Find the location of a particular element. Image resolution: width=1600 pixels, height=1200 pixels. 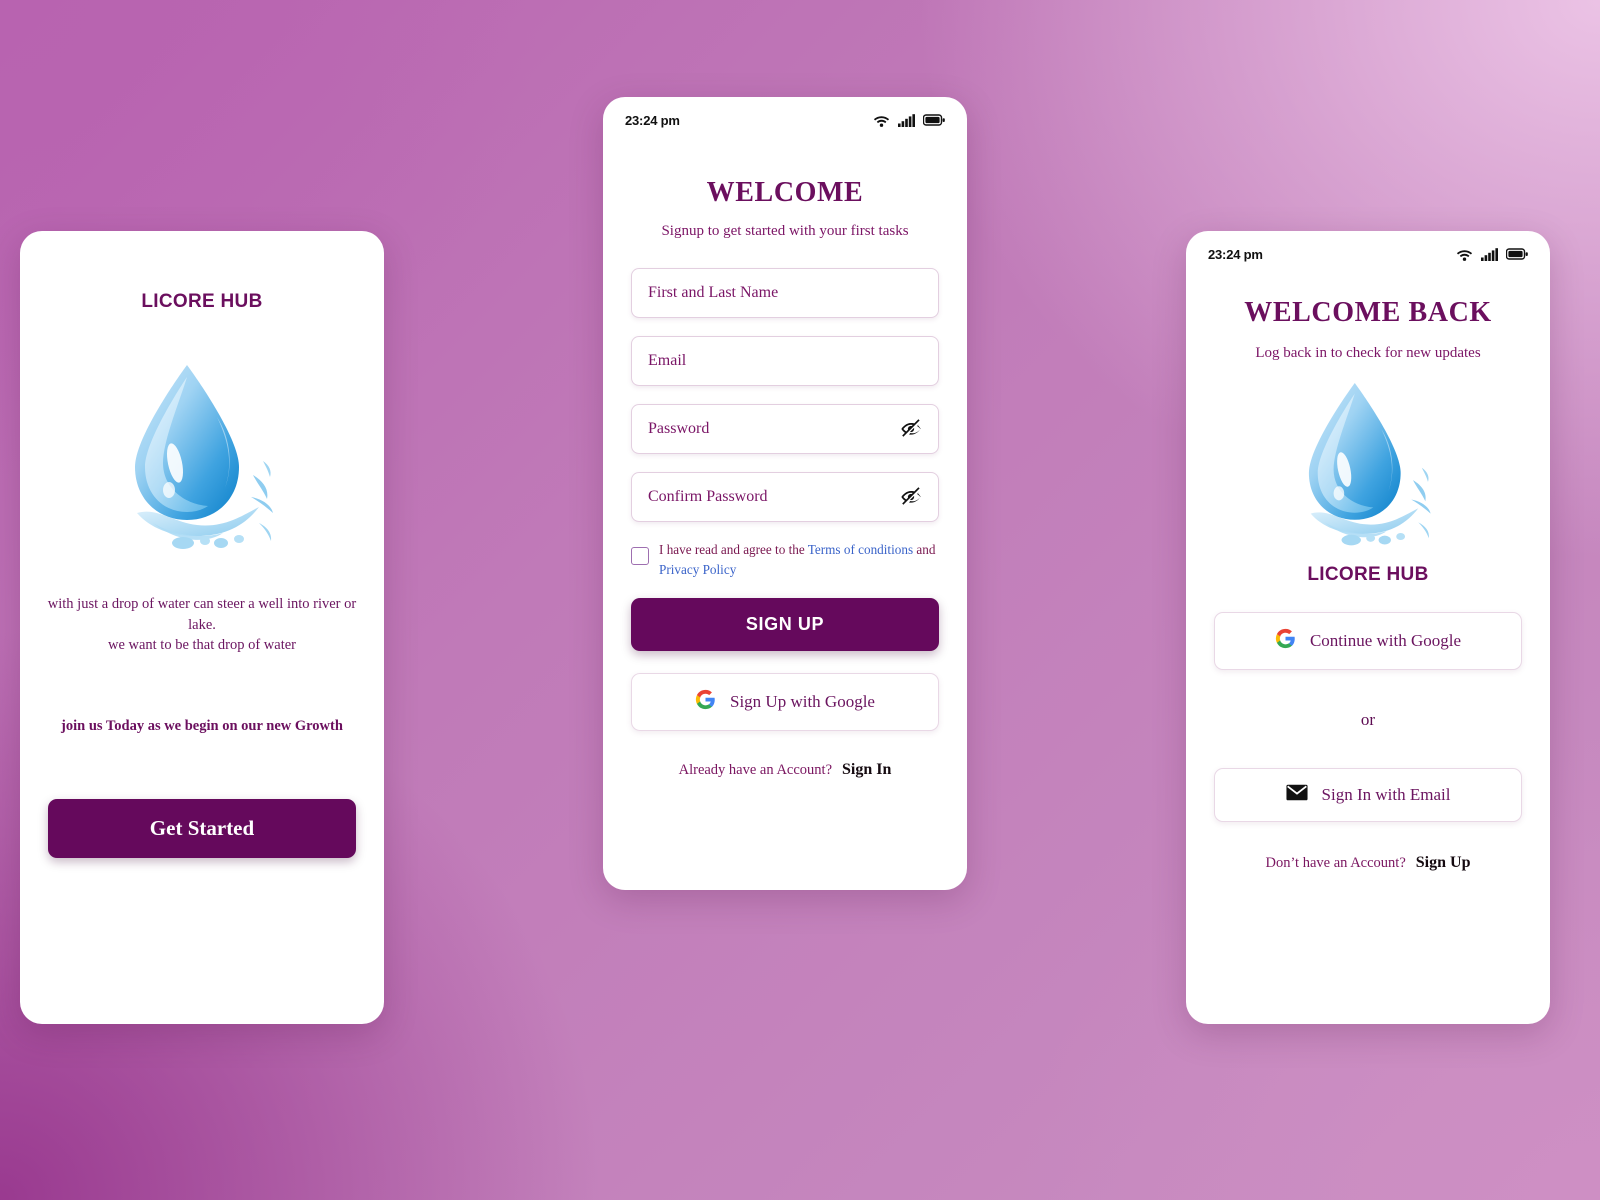

email-button-label: Sign In with Email is located at coordinates (1386, 794).